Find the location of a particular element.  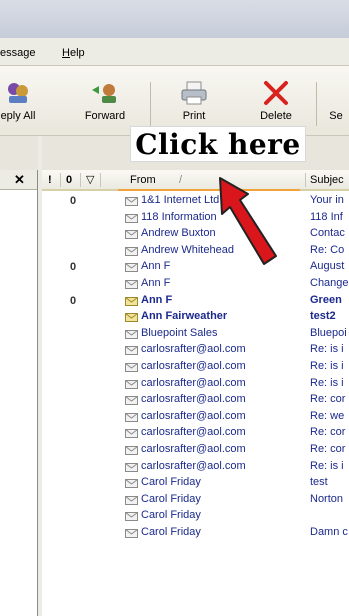

message-subject: Re: we is located at coordinates (327, 415).